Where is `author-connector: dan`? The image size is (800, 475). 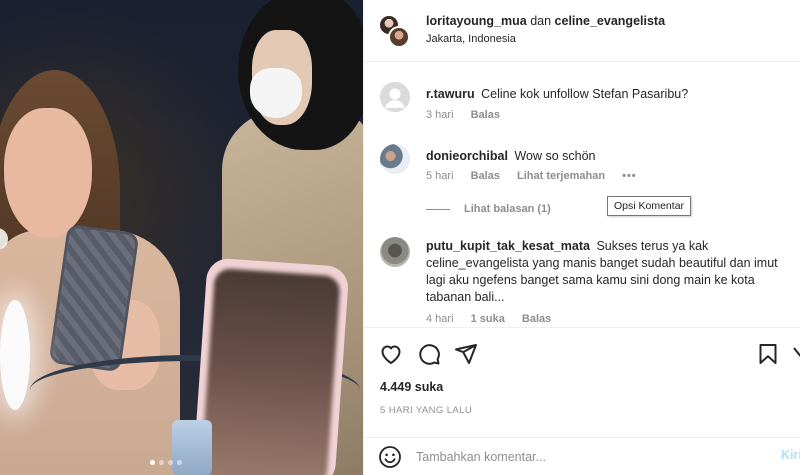
author-connector: dan is located at coordinates (541, 21).